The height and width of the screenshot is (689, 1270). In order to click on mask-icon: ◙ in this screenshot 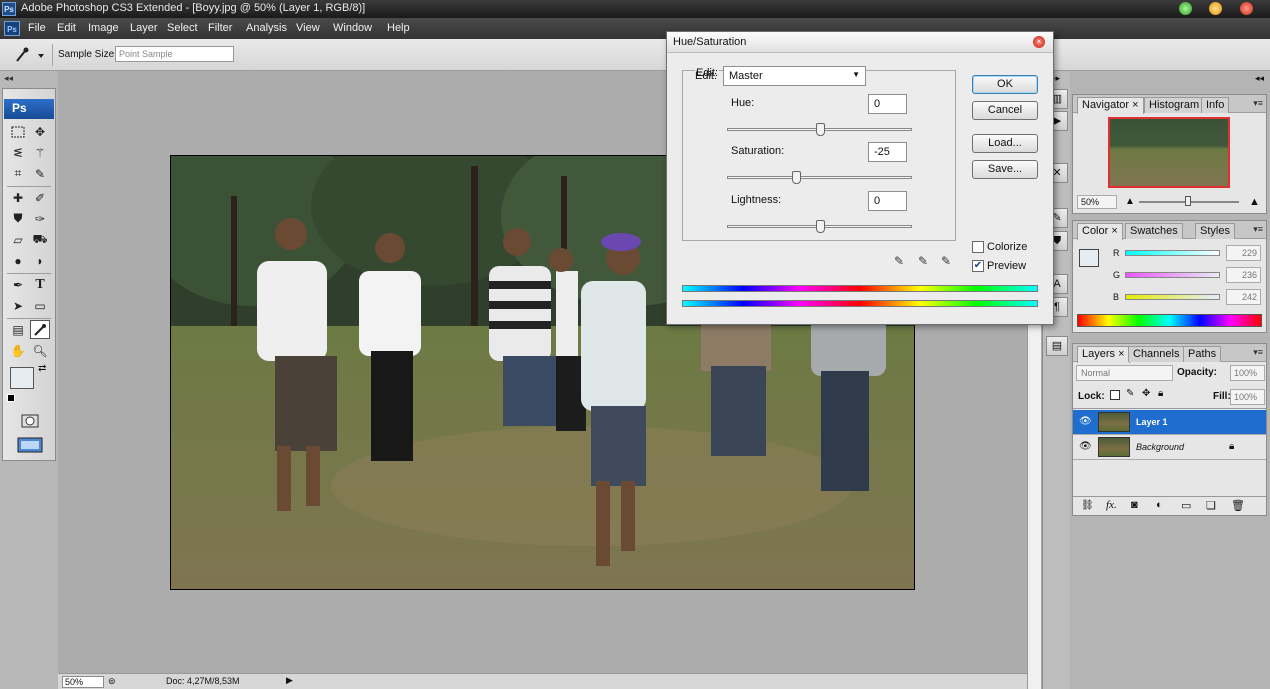, I will do `click(1134, 505)`.